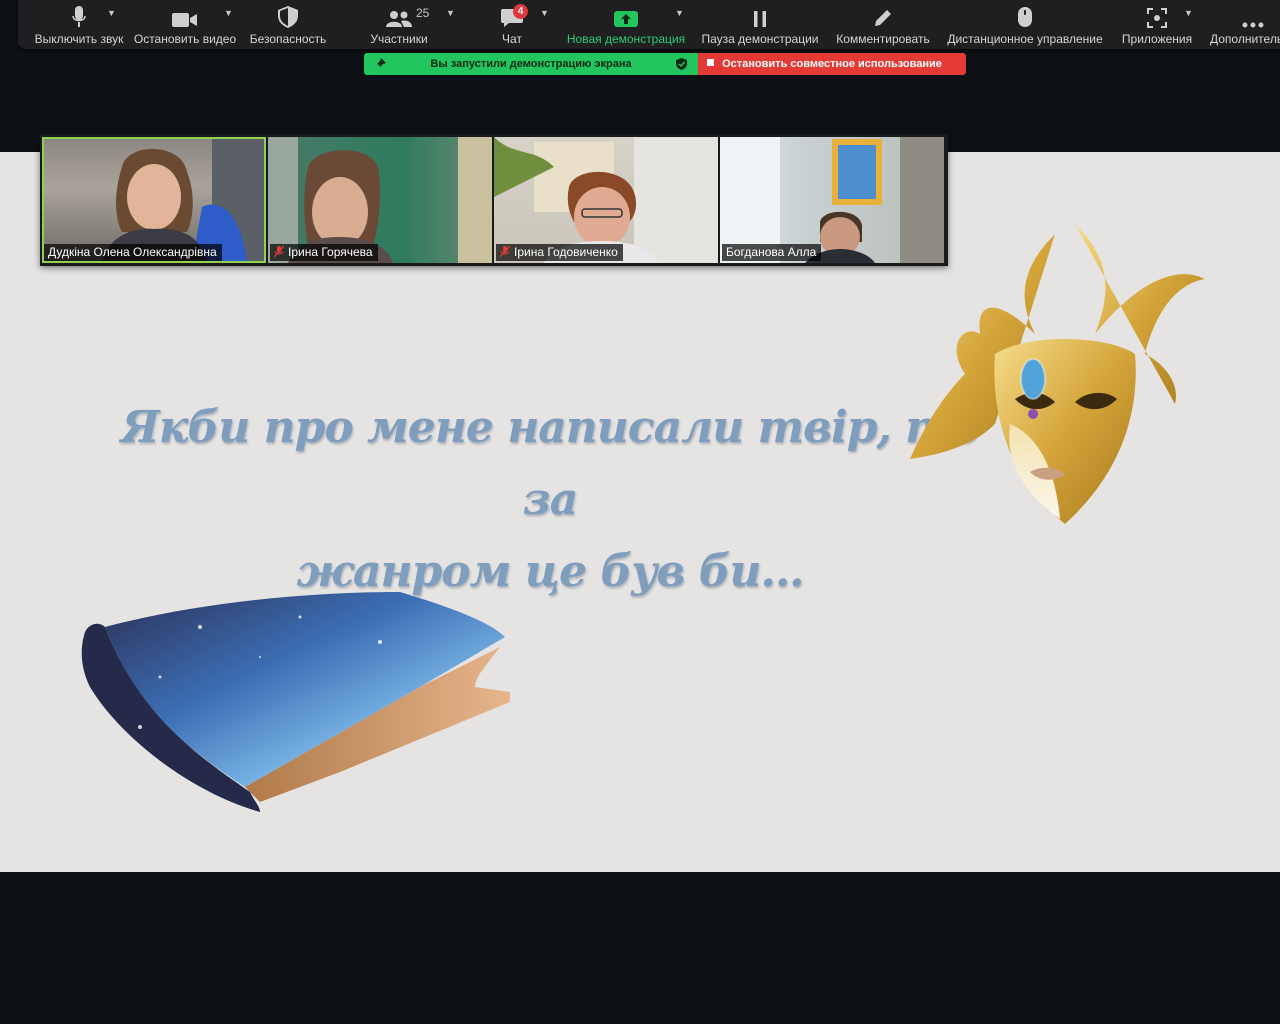 The height and width of the screenshot is (1024, 1280). Describe the element at coordinates (288, 17) in the screenshot. I see `shield-icon` at that location.